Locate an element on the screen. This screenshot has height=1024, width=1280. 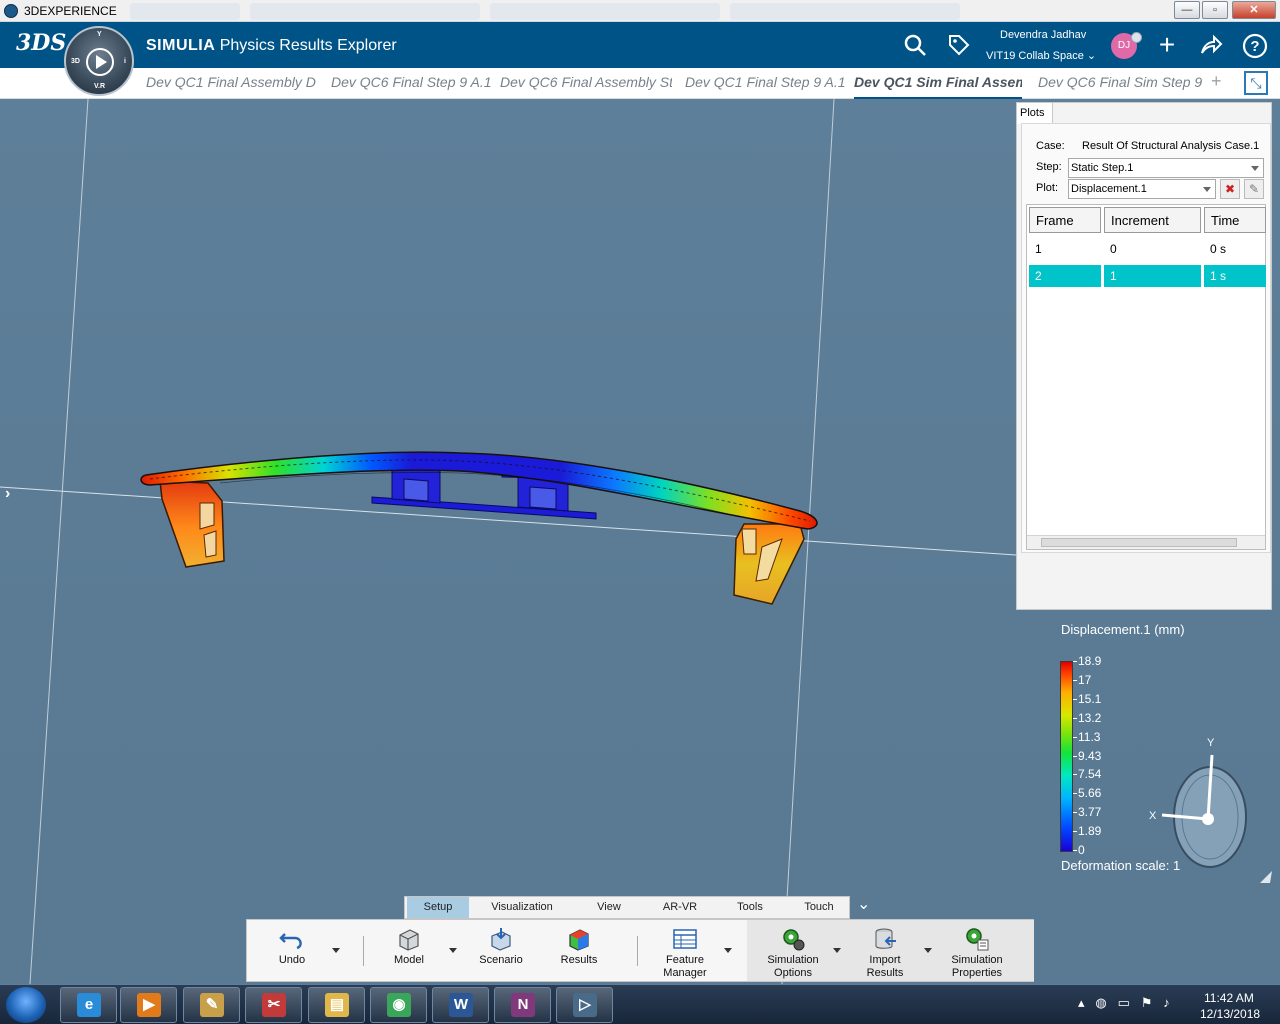
plot-label: Plot: is located at coordinates (1047, 188).